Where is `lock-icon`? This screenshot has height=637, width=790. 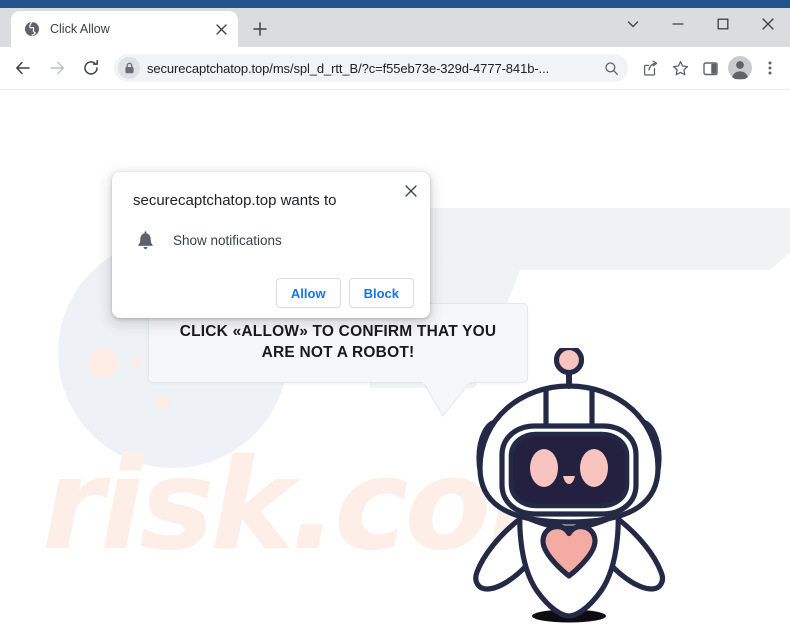 lock-icon is located at coordinates (129, 68).